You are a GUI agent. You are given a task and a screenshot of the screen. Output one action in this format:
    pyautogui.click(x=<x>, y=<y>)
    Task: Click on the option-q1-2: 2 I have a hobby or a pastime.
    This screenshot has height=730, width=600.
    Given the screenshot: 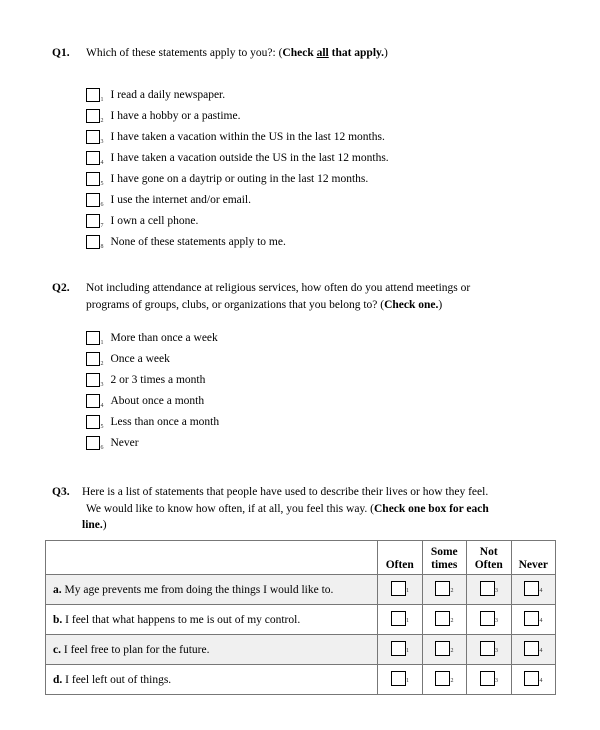 What is the action you would take?
    pyautogui.click(x=237, y=115)
    